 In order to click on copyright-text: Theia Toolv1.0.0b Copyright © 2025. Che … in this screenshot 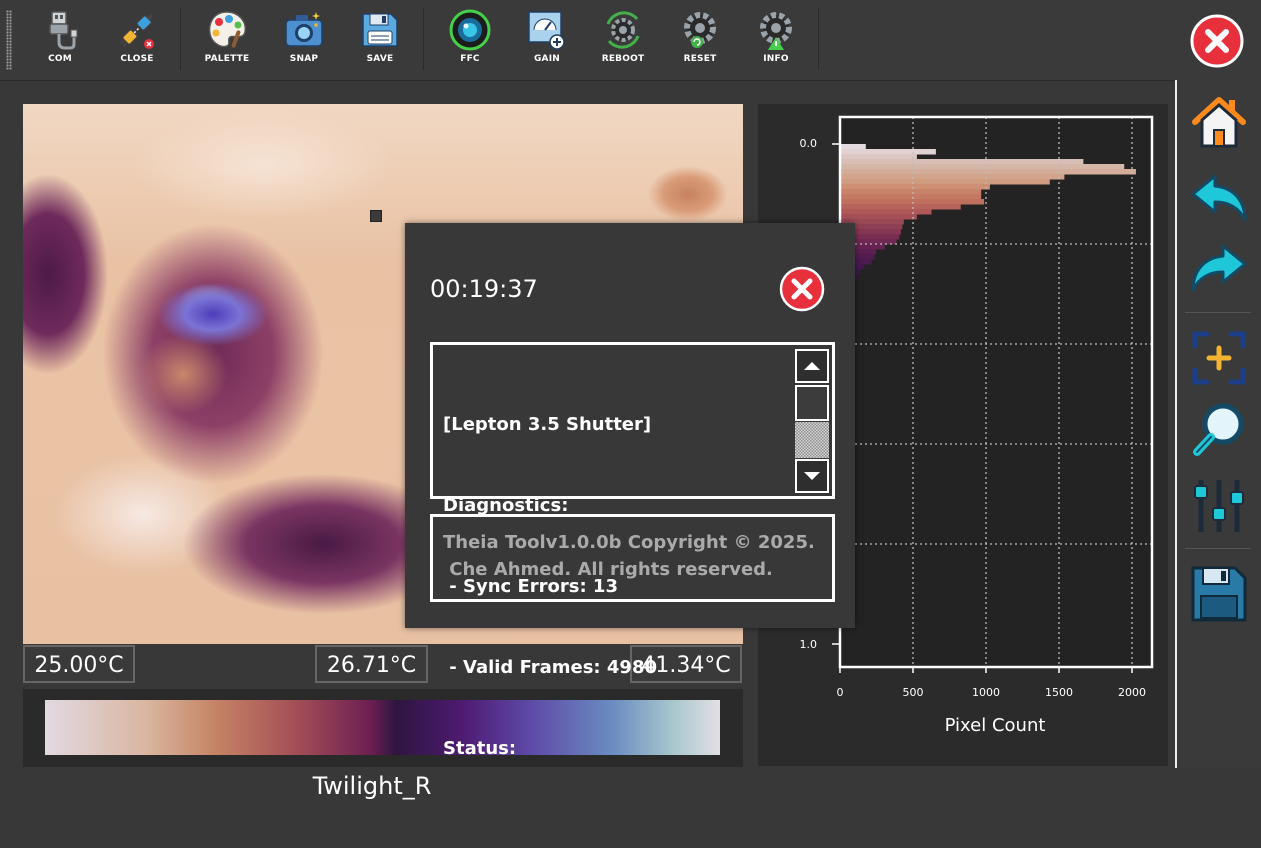, I will do `click(629, 556)`.